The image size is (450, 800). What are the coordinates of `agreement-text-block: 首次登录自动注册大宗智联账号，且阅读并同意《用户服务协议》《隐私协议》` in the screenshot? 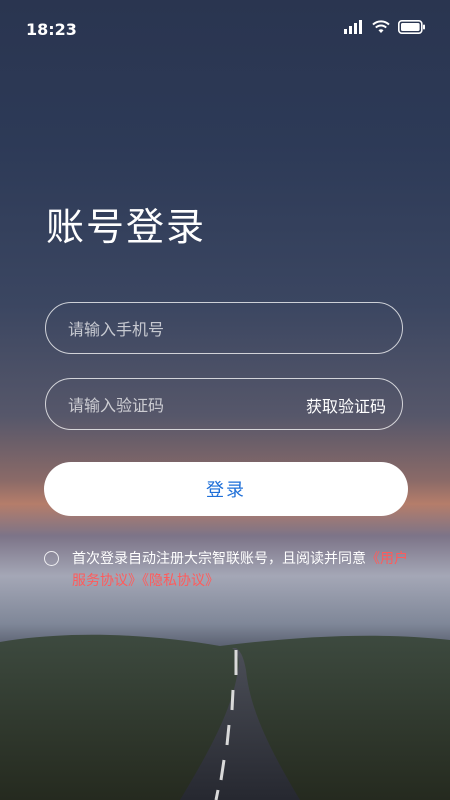 It's located at (243, 570).